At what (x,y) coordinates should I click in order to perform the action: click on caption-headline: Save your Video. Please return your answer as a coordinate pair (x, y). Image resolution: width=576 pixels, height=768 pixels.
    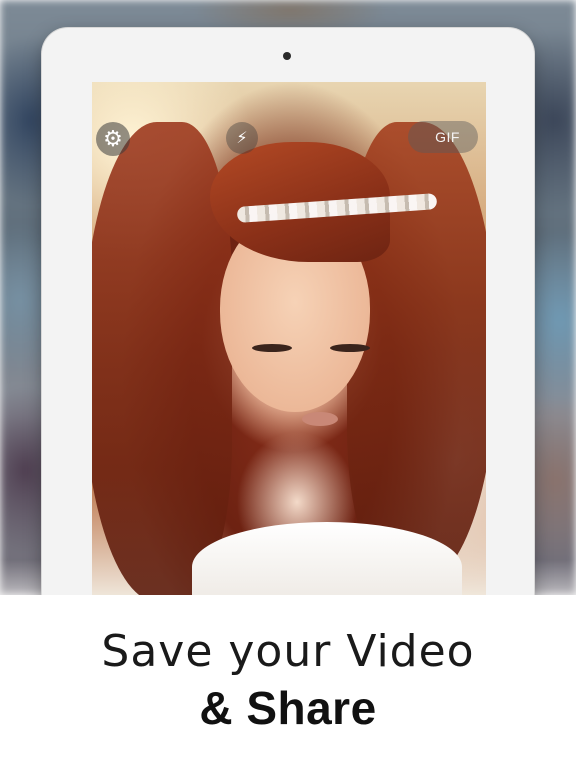
    Looking at the image, I should click on (288, 651).